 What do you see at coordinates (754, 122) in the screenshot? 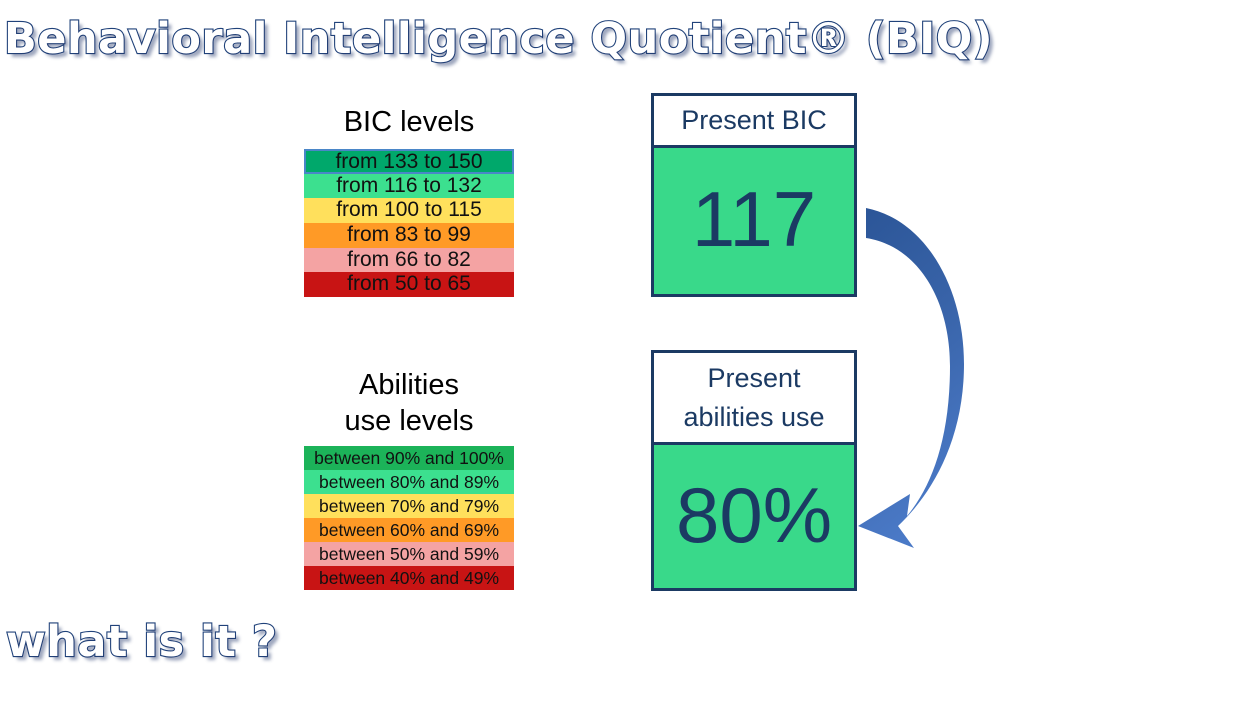
I see `present-bic-header: Present BIC` at bounding box center [754, 122].